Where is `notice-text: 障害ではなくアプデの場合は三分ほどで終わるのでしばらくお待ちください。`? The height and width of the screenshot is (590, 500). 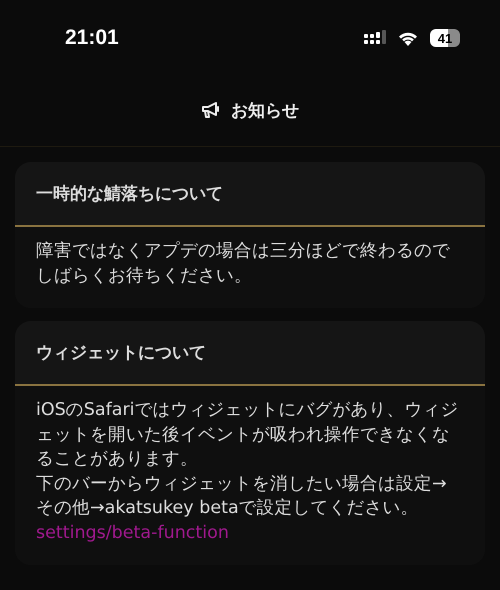
notice-text: 障害ではなくアプデの場合は三分ほどで終わるのでしばらくお待ちください。 is located at coordinates (243, 264).